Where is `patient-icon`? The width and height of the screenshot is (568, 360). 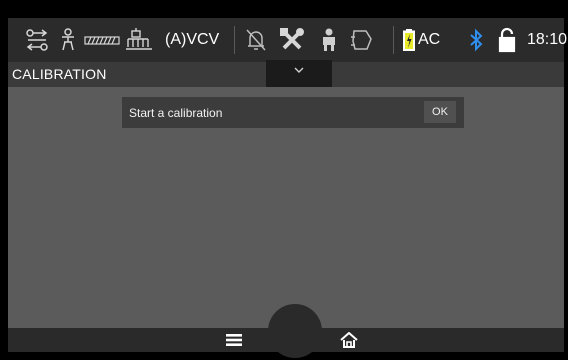
patient-icon is located at coordinates (68, 40).